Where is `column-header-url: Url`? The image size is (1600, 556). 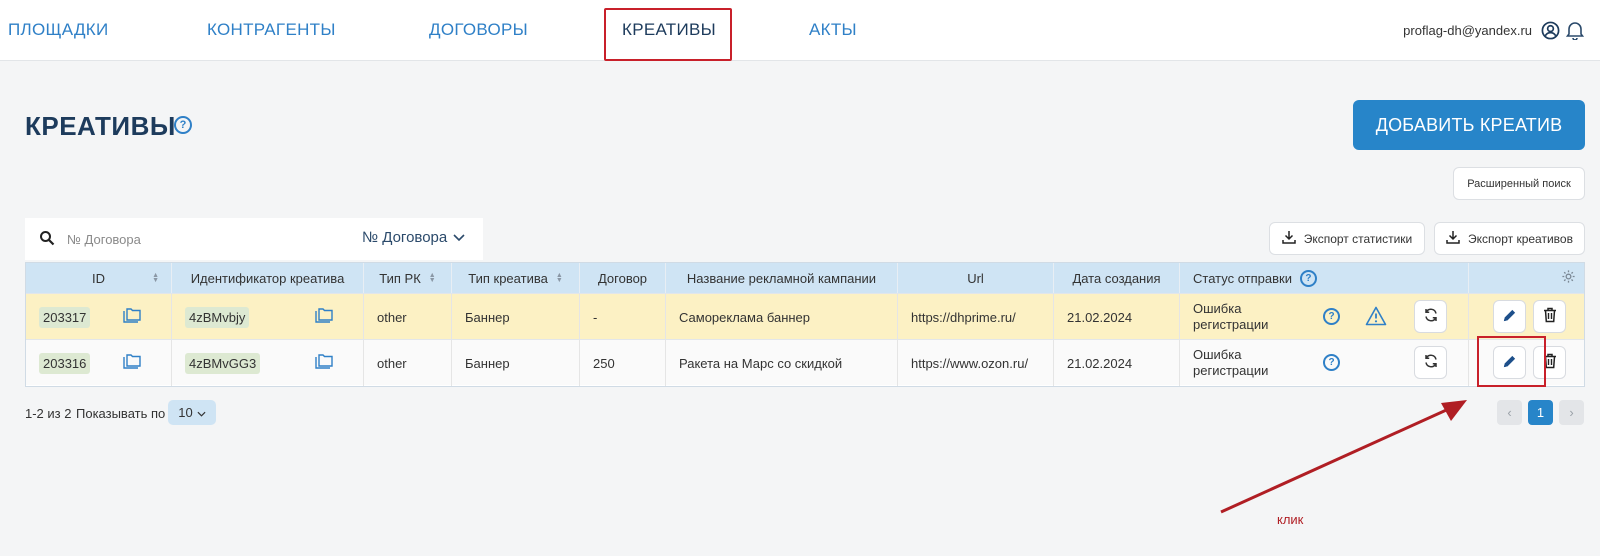
column-header-url: Url is located at coordinates (976, 278).